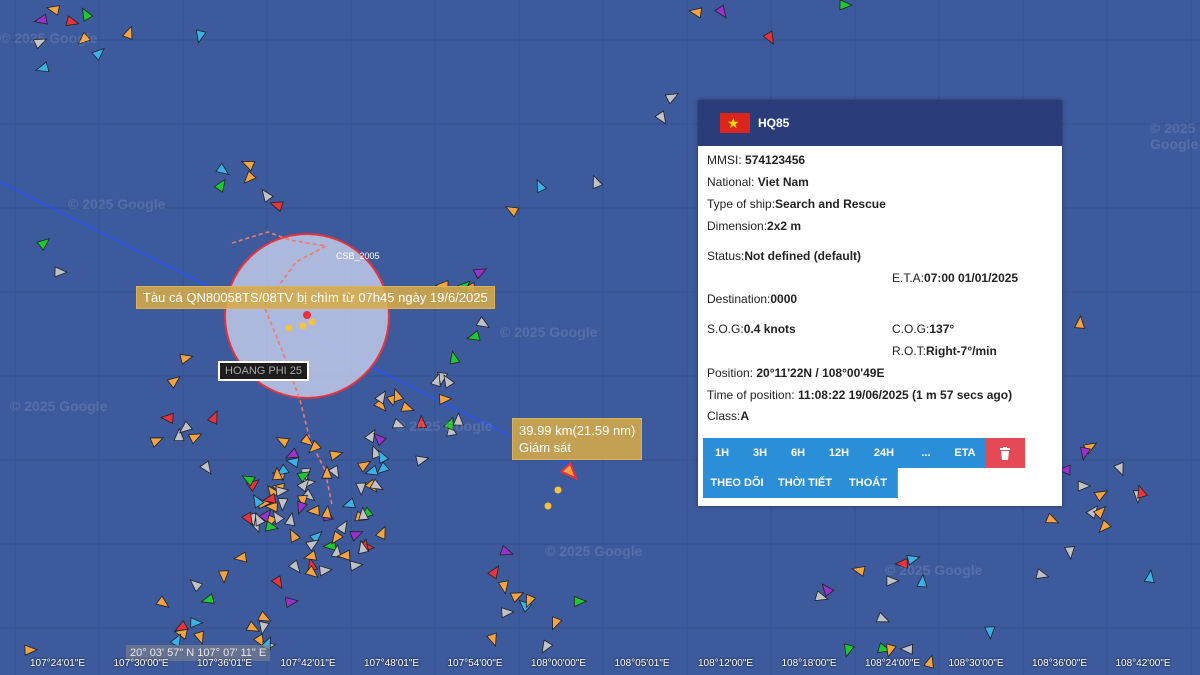 Image resolution: width=1200 pixels, height=675 pixels. I want to click on history-24h-button: 24H, so click(884, 453).